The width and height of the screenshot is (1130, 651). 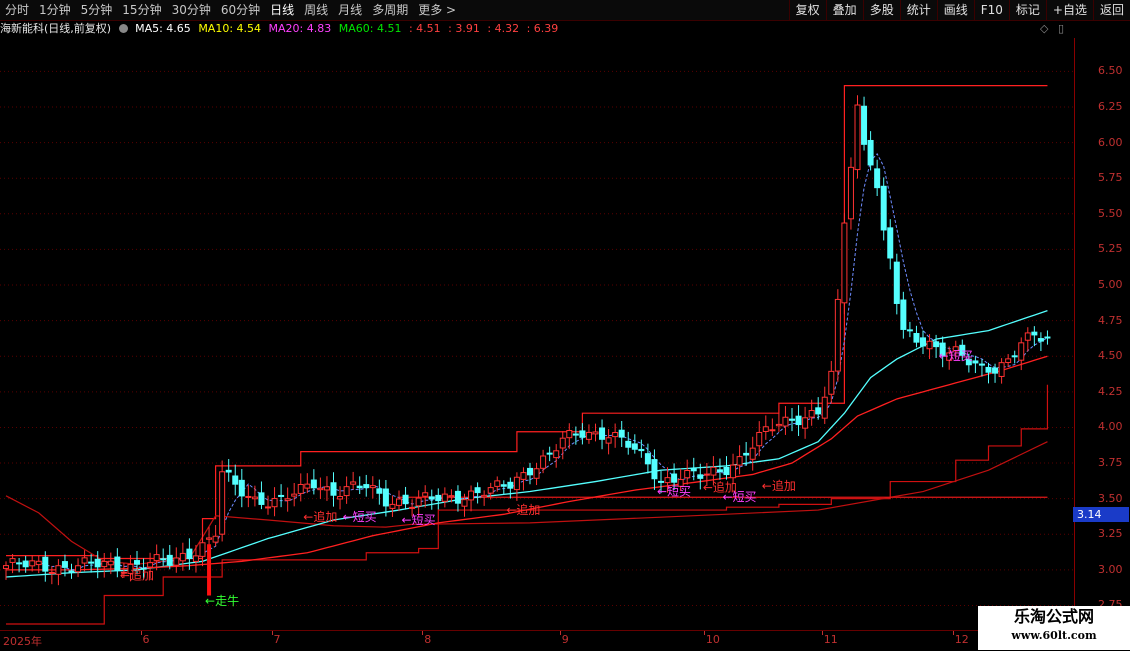 I want to click on pause-icon: ▯, so click(x=1061, y=28).